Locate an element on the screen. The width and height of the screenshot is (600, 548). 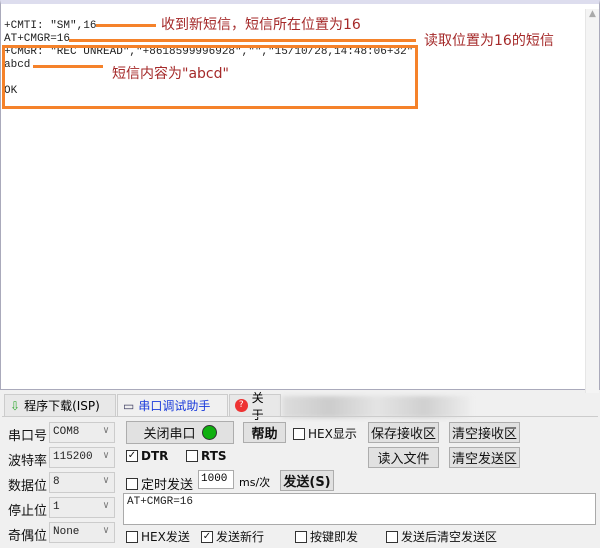
send-input: AT+CMGR=16 is located at coordinates (359, 509).